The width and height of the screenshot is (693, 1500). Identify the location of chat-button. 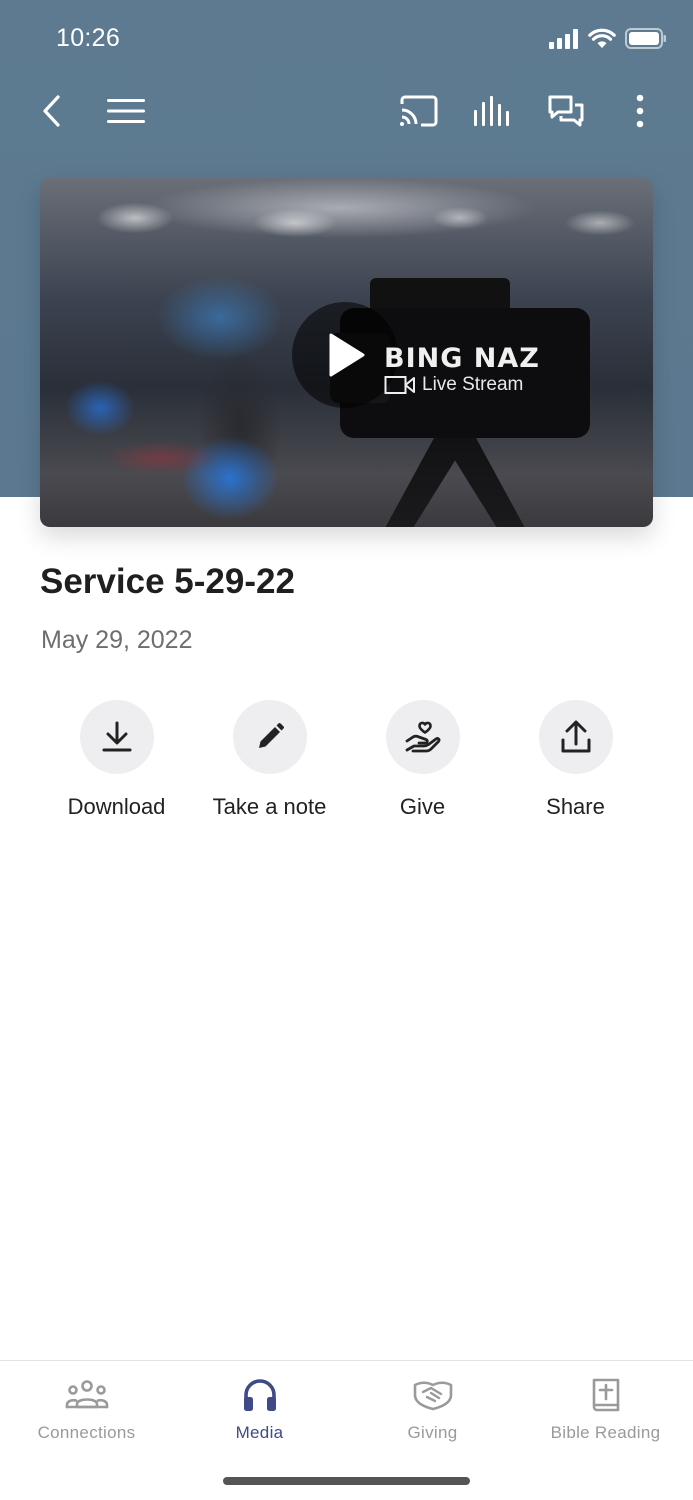
(566, 111).